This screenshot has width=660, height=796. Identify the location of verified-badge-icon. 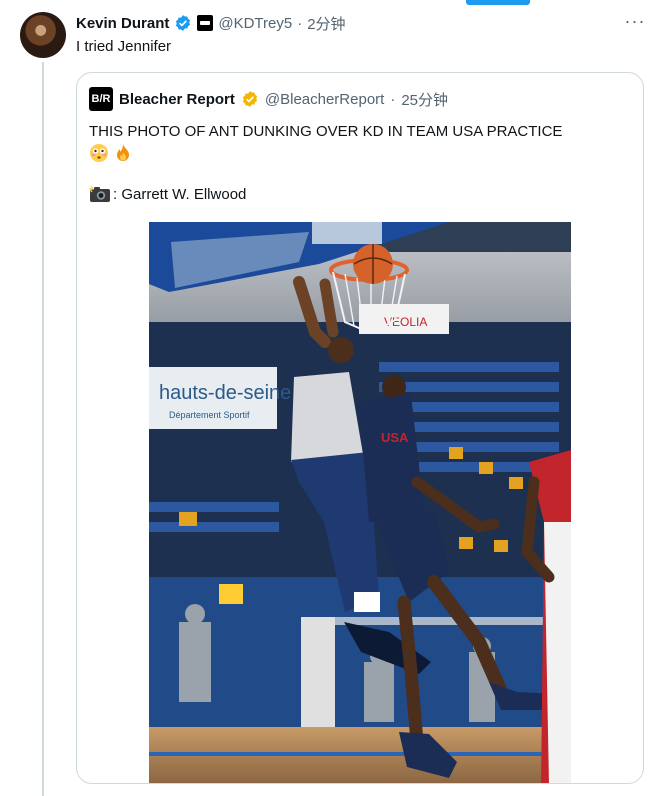
(183, 23).